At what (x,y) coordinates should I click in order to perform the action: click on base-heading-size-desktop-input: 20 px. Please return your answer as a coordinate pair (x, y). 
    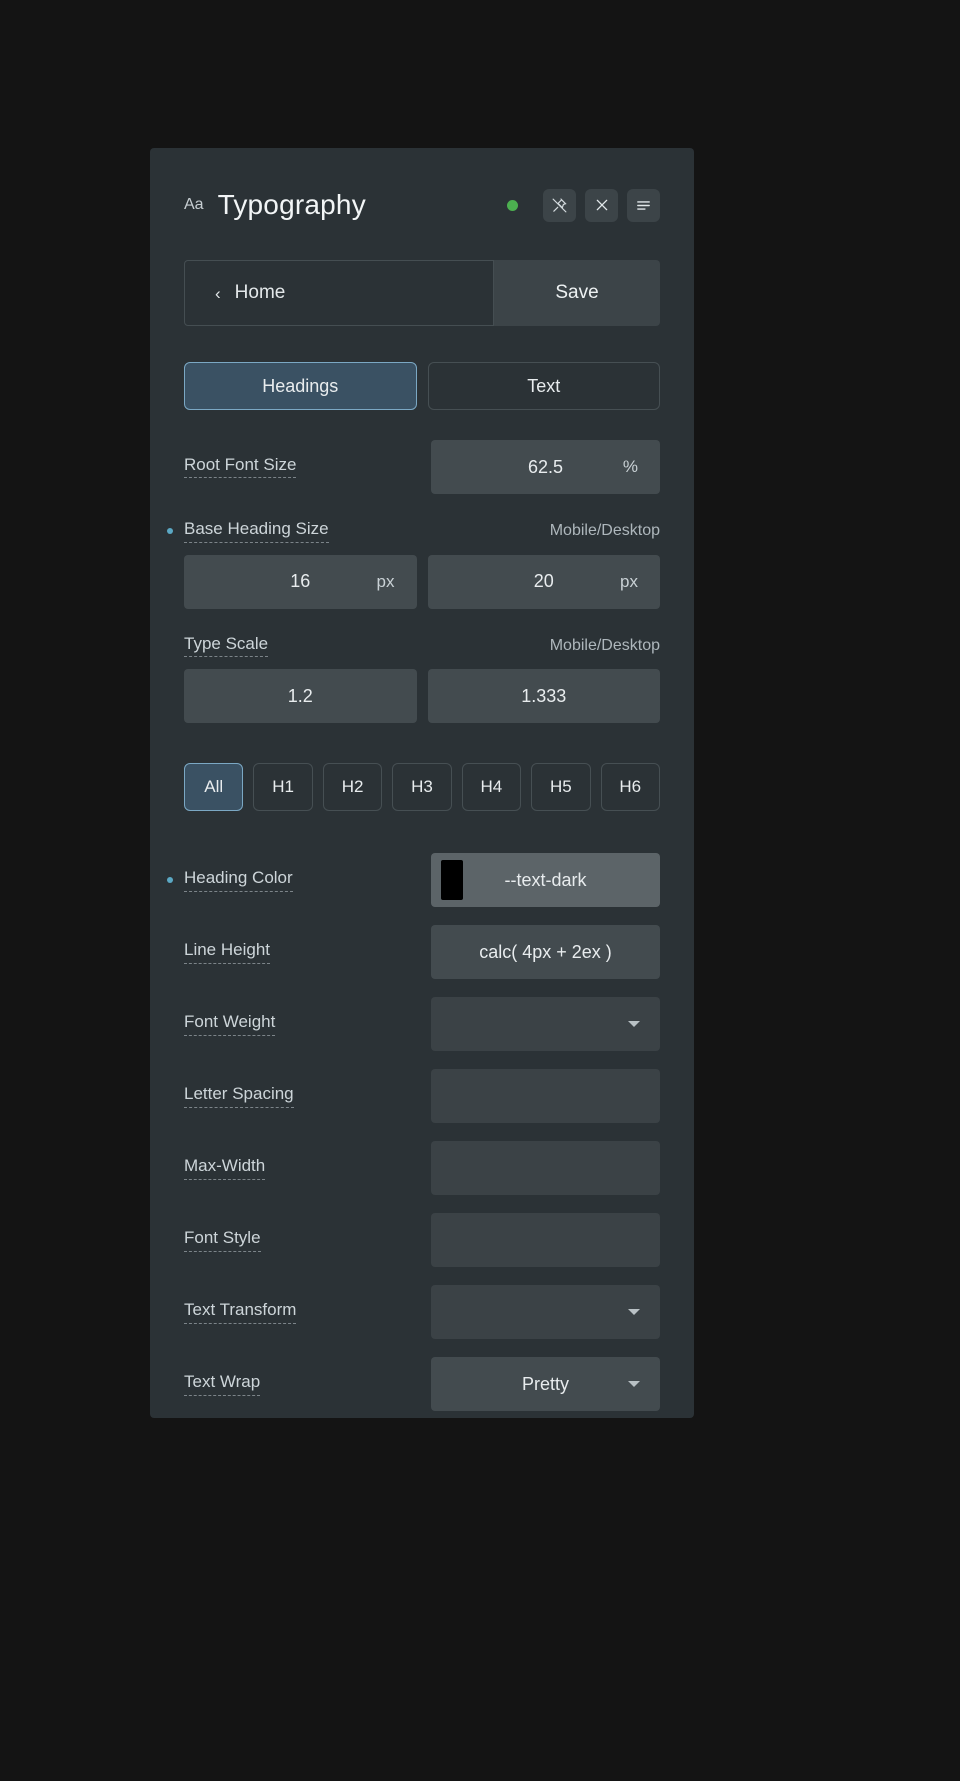
    Looking at the image, I should click on (543, 581).